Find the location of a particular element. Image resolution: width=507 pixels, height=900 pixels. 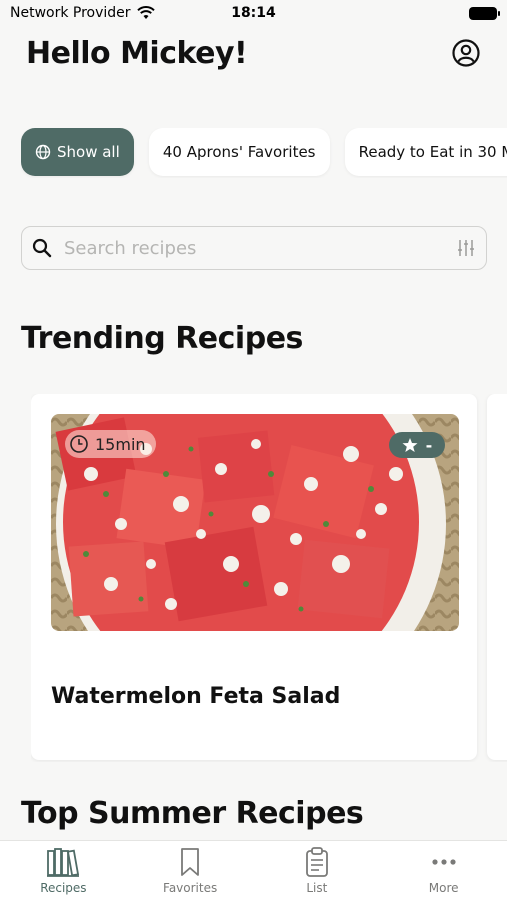

chip-aprons-favorites: 40 Aprons' Favorites is located at coordinates (239, 152).